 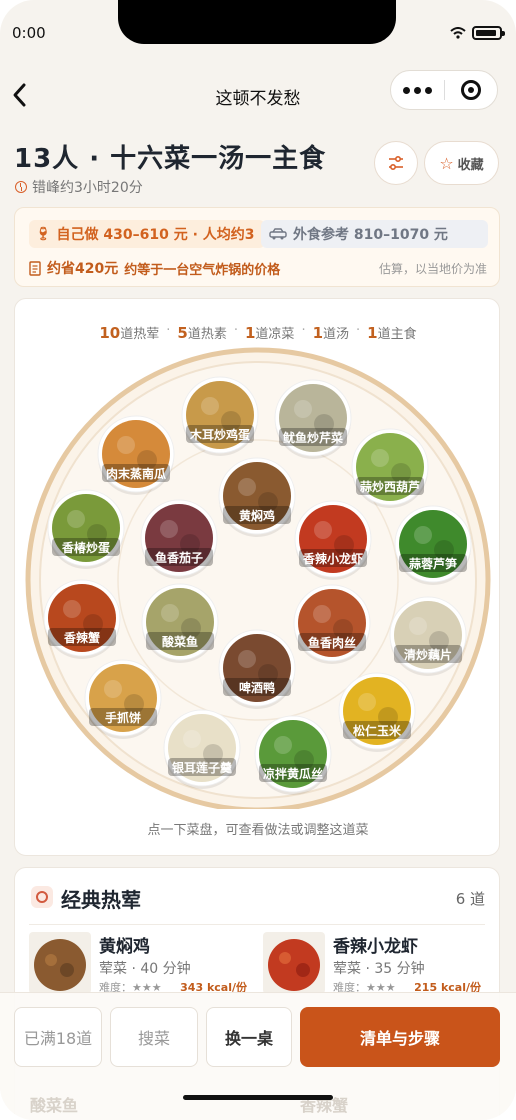 What do you see at coordinates (202, 767) in the screenshot?
I see `platter-dish-label: 银耳莲子羹` at bounding box center [202, 767].